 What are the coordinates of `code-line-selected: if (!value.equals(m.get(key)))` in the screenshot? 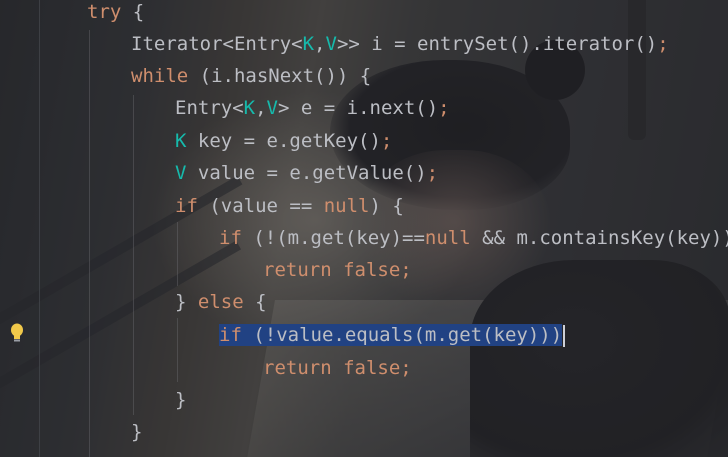 It's located at (392, 335).